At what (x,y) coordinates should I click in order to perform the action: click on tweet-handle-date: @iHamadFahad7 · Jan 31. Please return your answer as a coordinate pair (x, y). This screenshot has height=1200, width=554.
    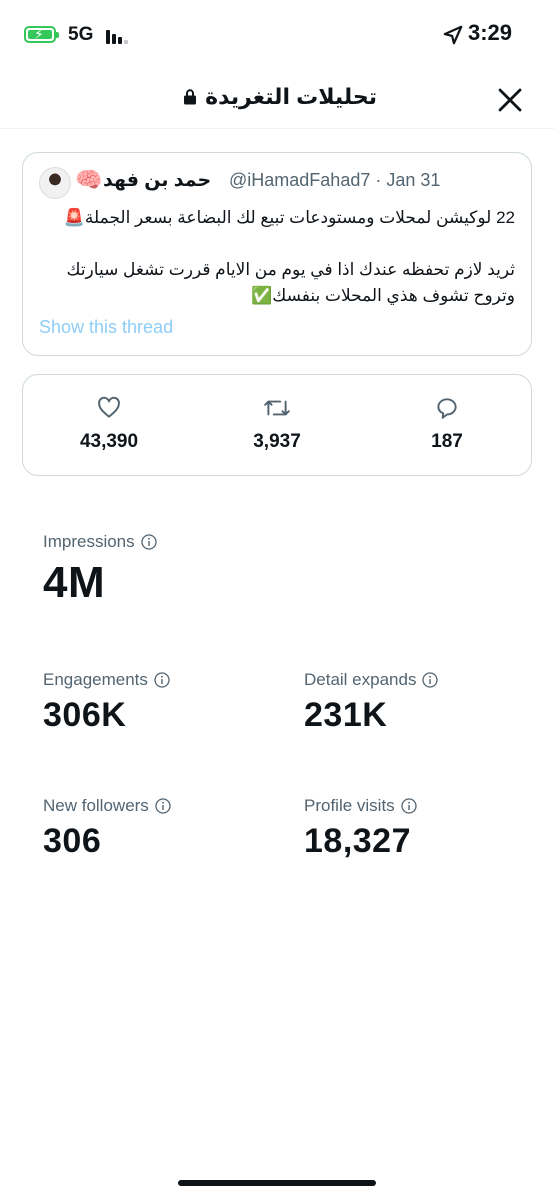
    Looking at the image, I should click on (335, 180).